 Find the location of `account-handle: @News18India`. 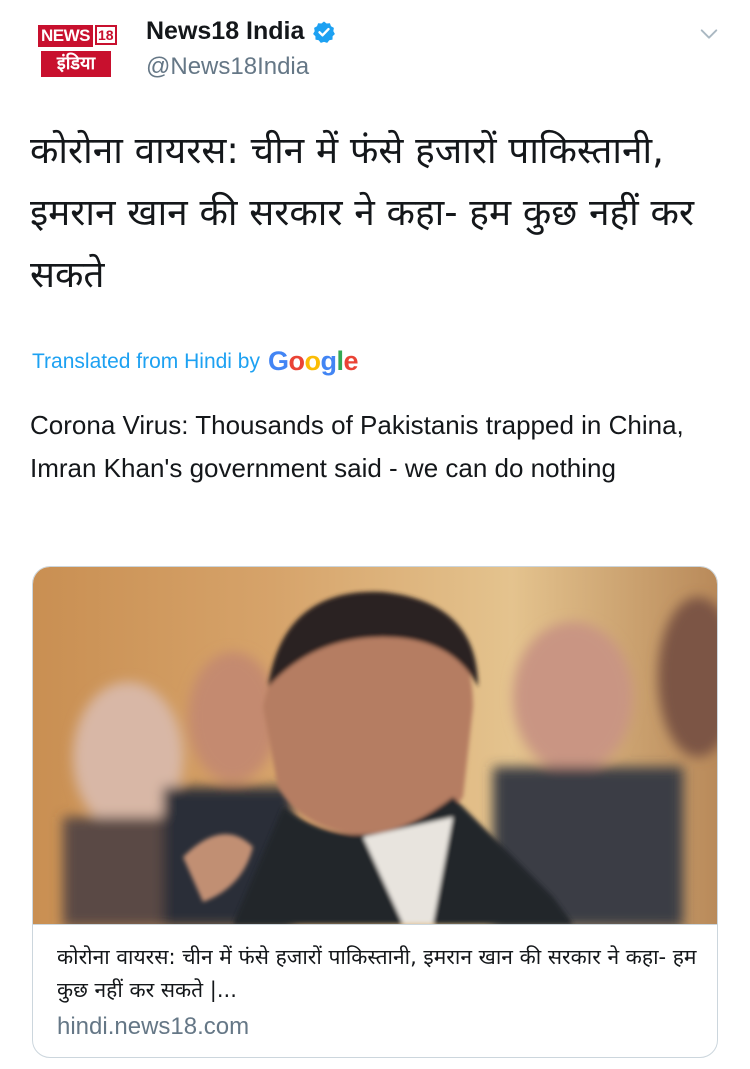

account-handle: @News18India is located at coordinates (227, 67).